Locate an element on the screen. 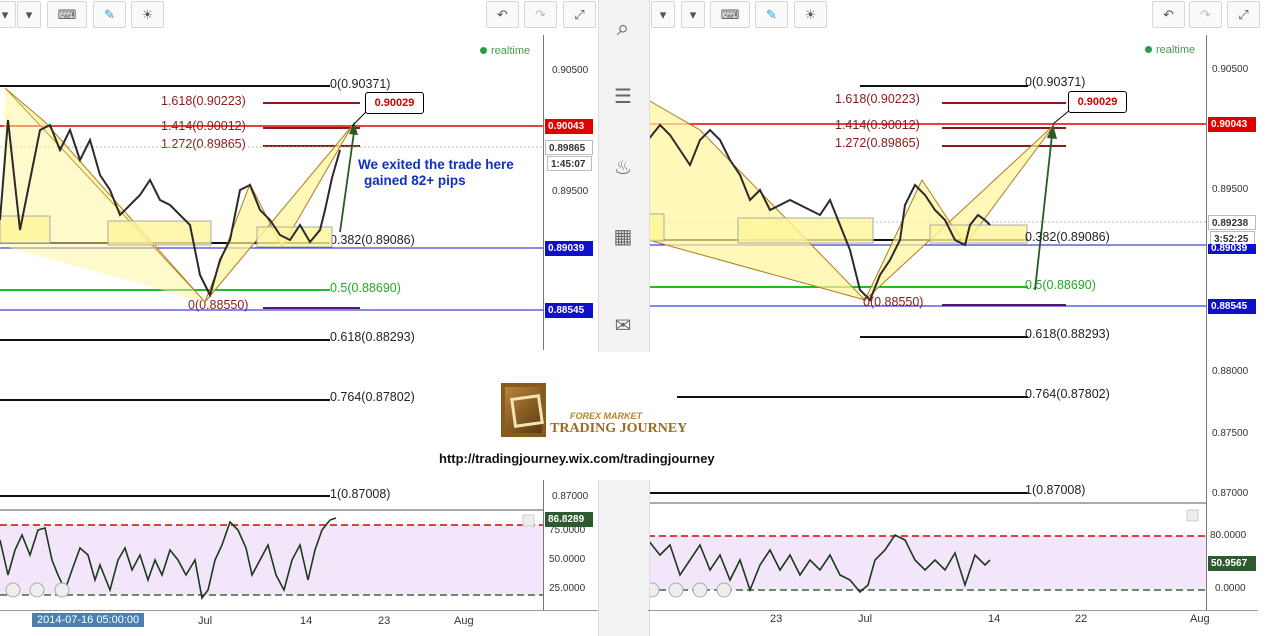 This screenshot has width=1266, height=636. redo-icon: ↷ is located at coordinates (1205, 14).